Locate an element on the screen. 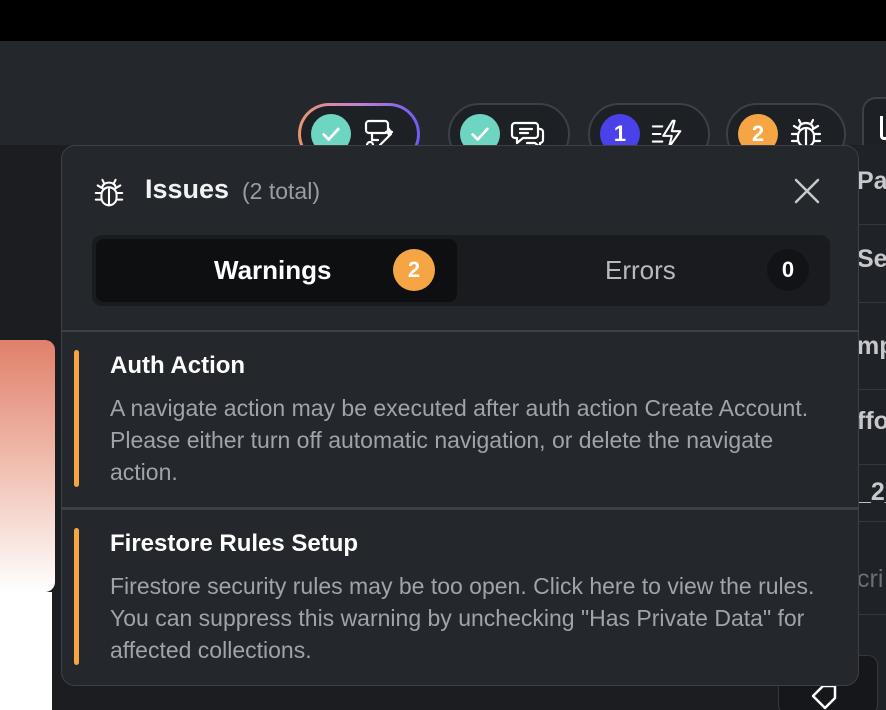 Image resolution: width=886 pixels, height=710 pixels. canvas-preview-card is located at coordinates (27, 466).